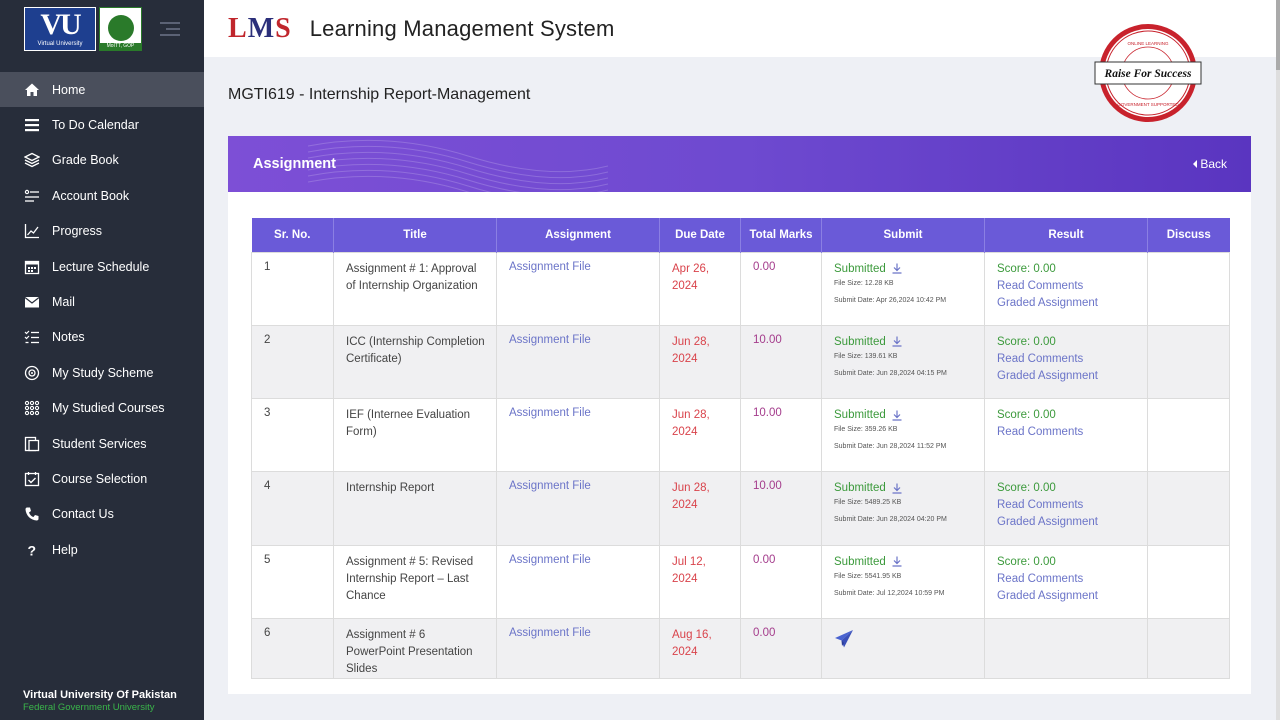  I want to click on file-size: File Size: 359.26 KB, so click(866, 430).